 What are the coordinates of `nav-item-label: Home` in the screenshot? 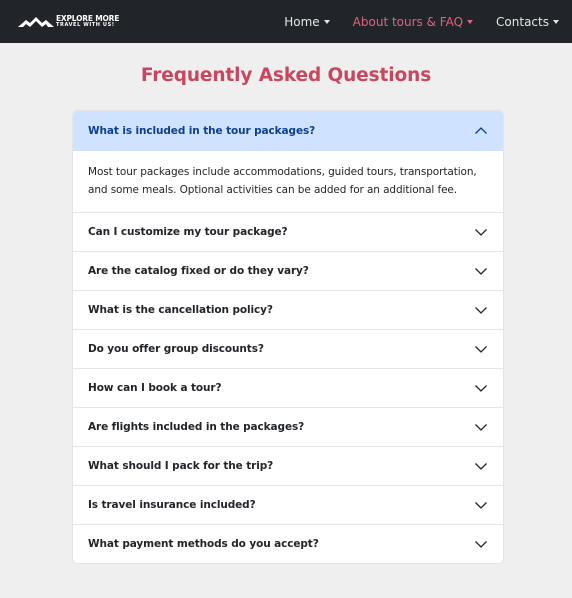 It's located at (302, 21).